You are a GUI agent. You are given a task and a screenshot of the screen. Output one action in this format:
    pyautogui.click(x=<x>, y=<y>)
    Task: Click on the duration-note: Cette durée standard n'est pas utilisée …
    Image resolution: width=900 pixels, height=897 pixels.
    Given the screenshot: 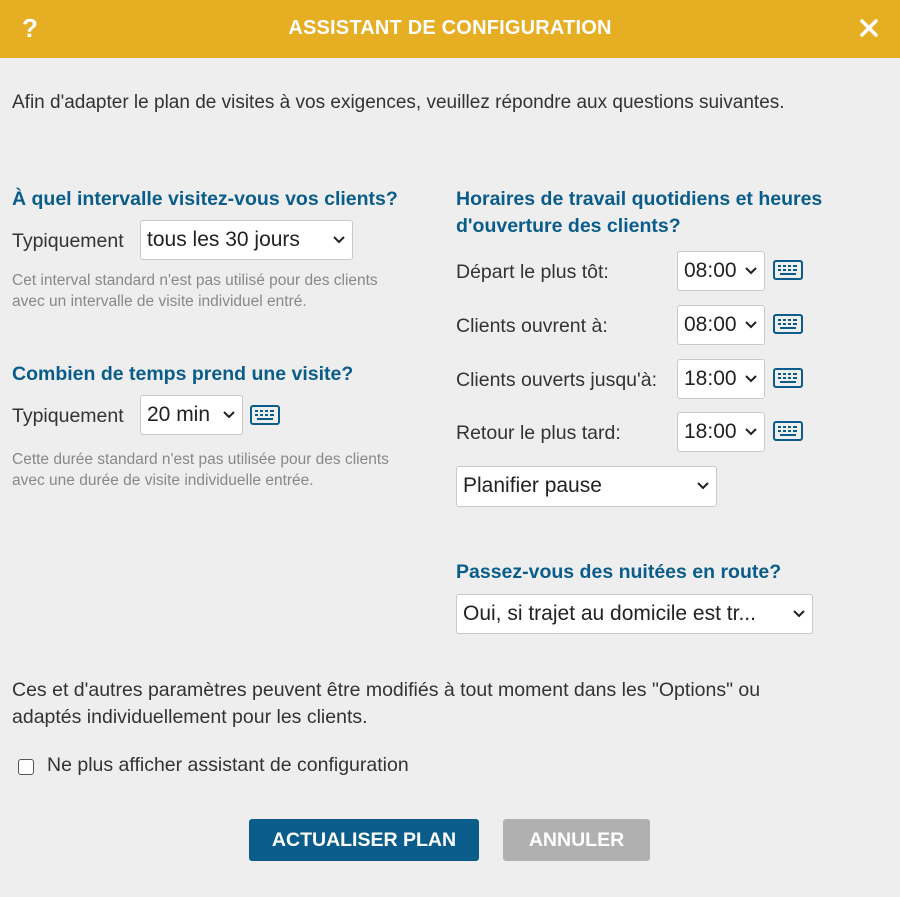 What is the action you would take?
    pyautogui.click(x=200, y=470)
    